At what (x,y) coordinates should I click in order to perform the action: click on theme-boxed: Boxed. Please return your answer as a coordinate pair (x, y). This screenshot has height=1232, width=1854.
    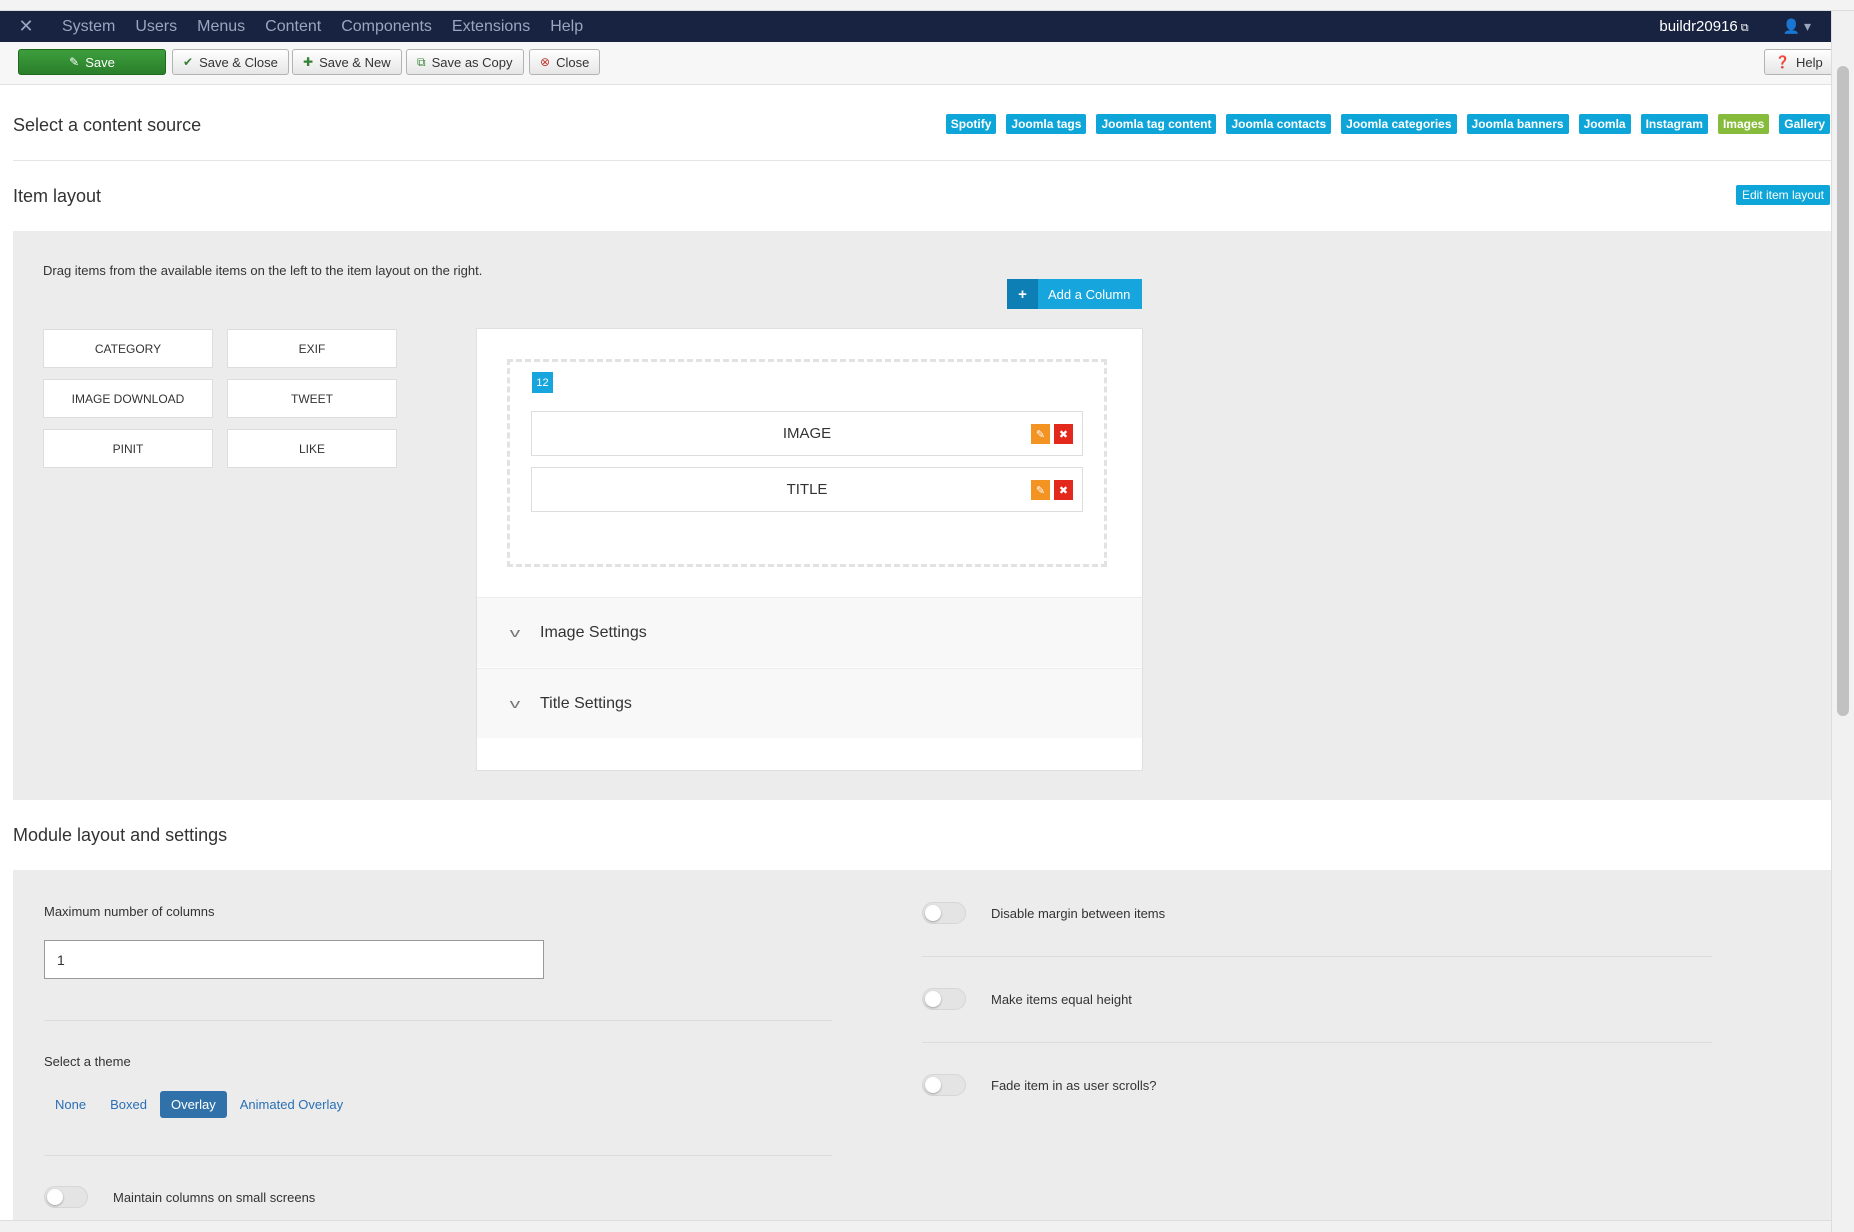
    Looking at the image, I should click on (128, 1104).